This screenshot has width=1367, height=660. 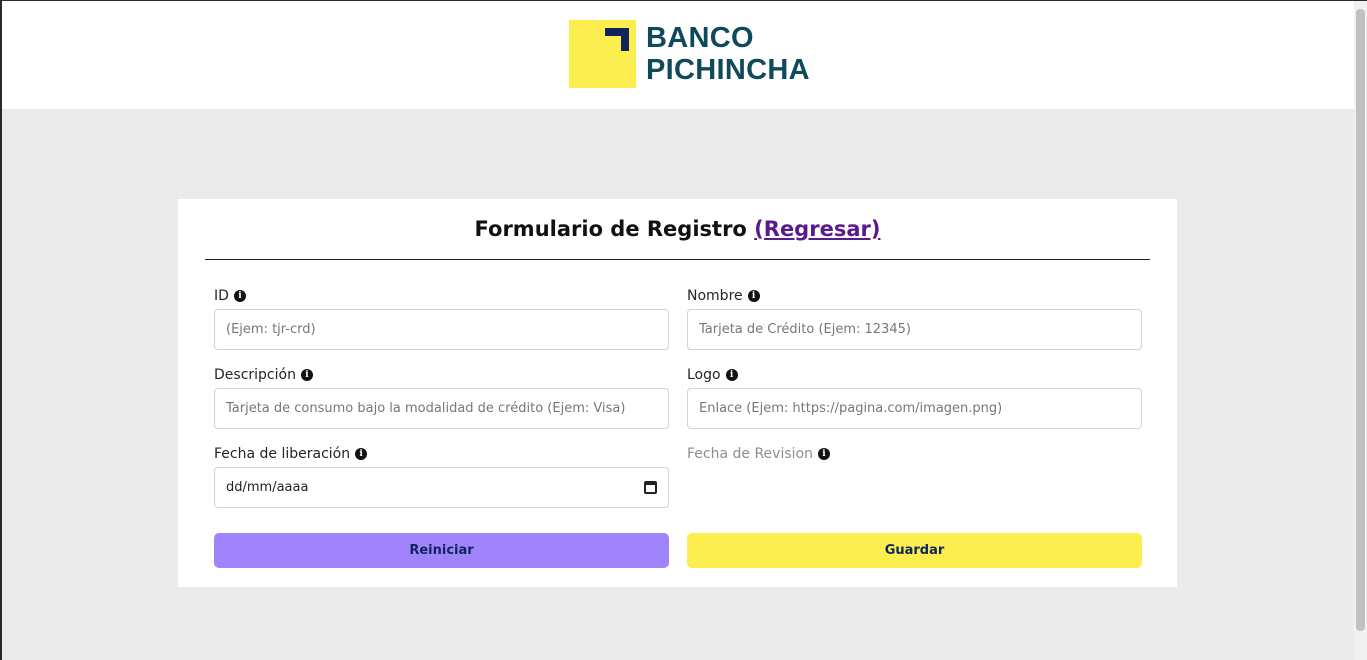 I want to click on descripcion-input, so click(x=441, y=408).